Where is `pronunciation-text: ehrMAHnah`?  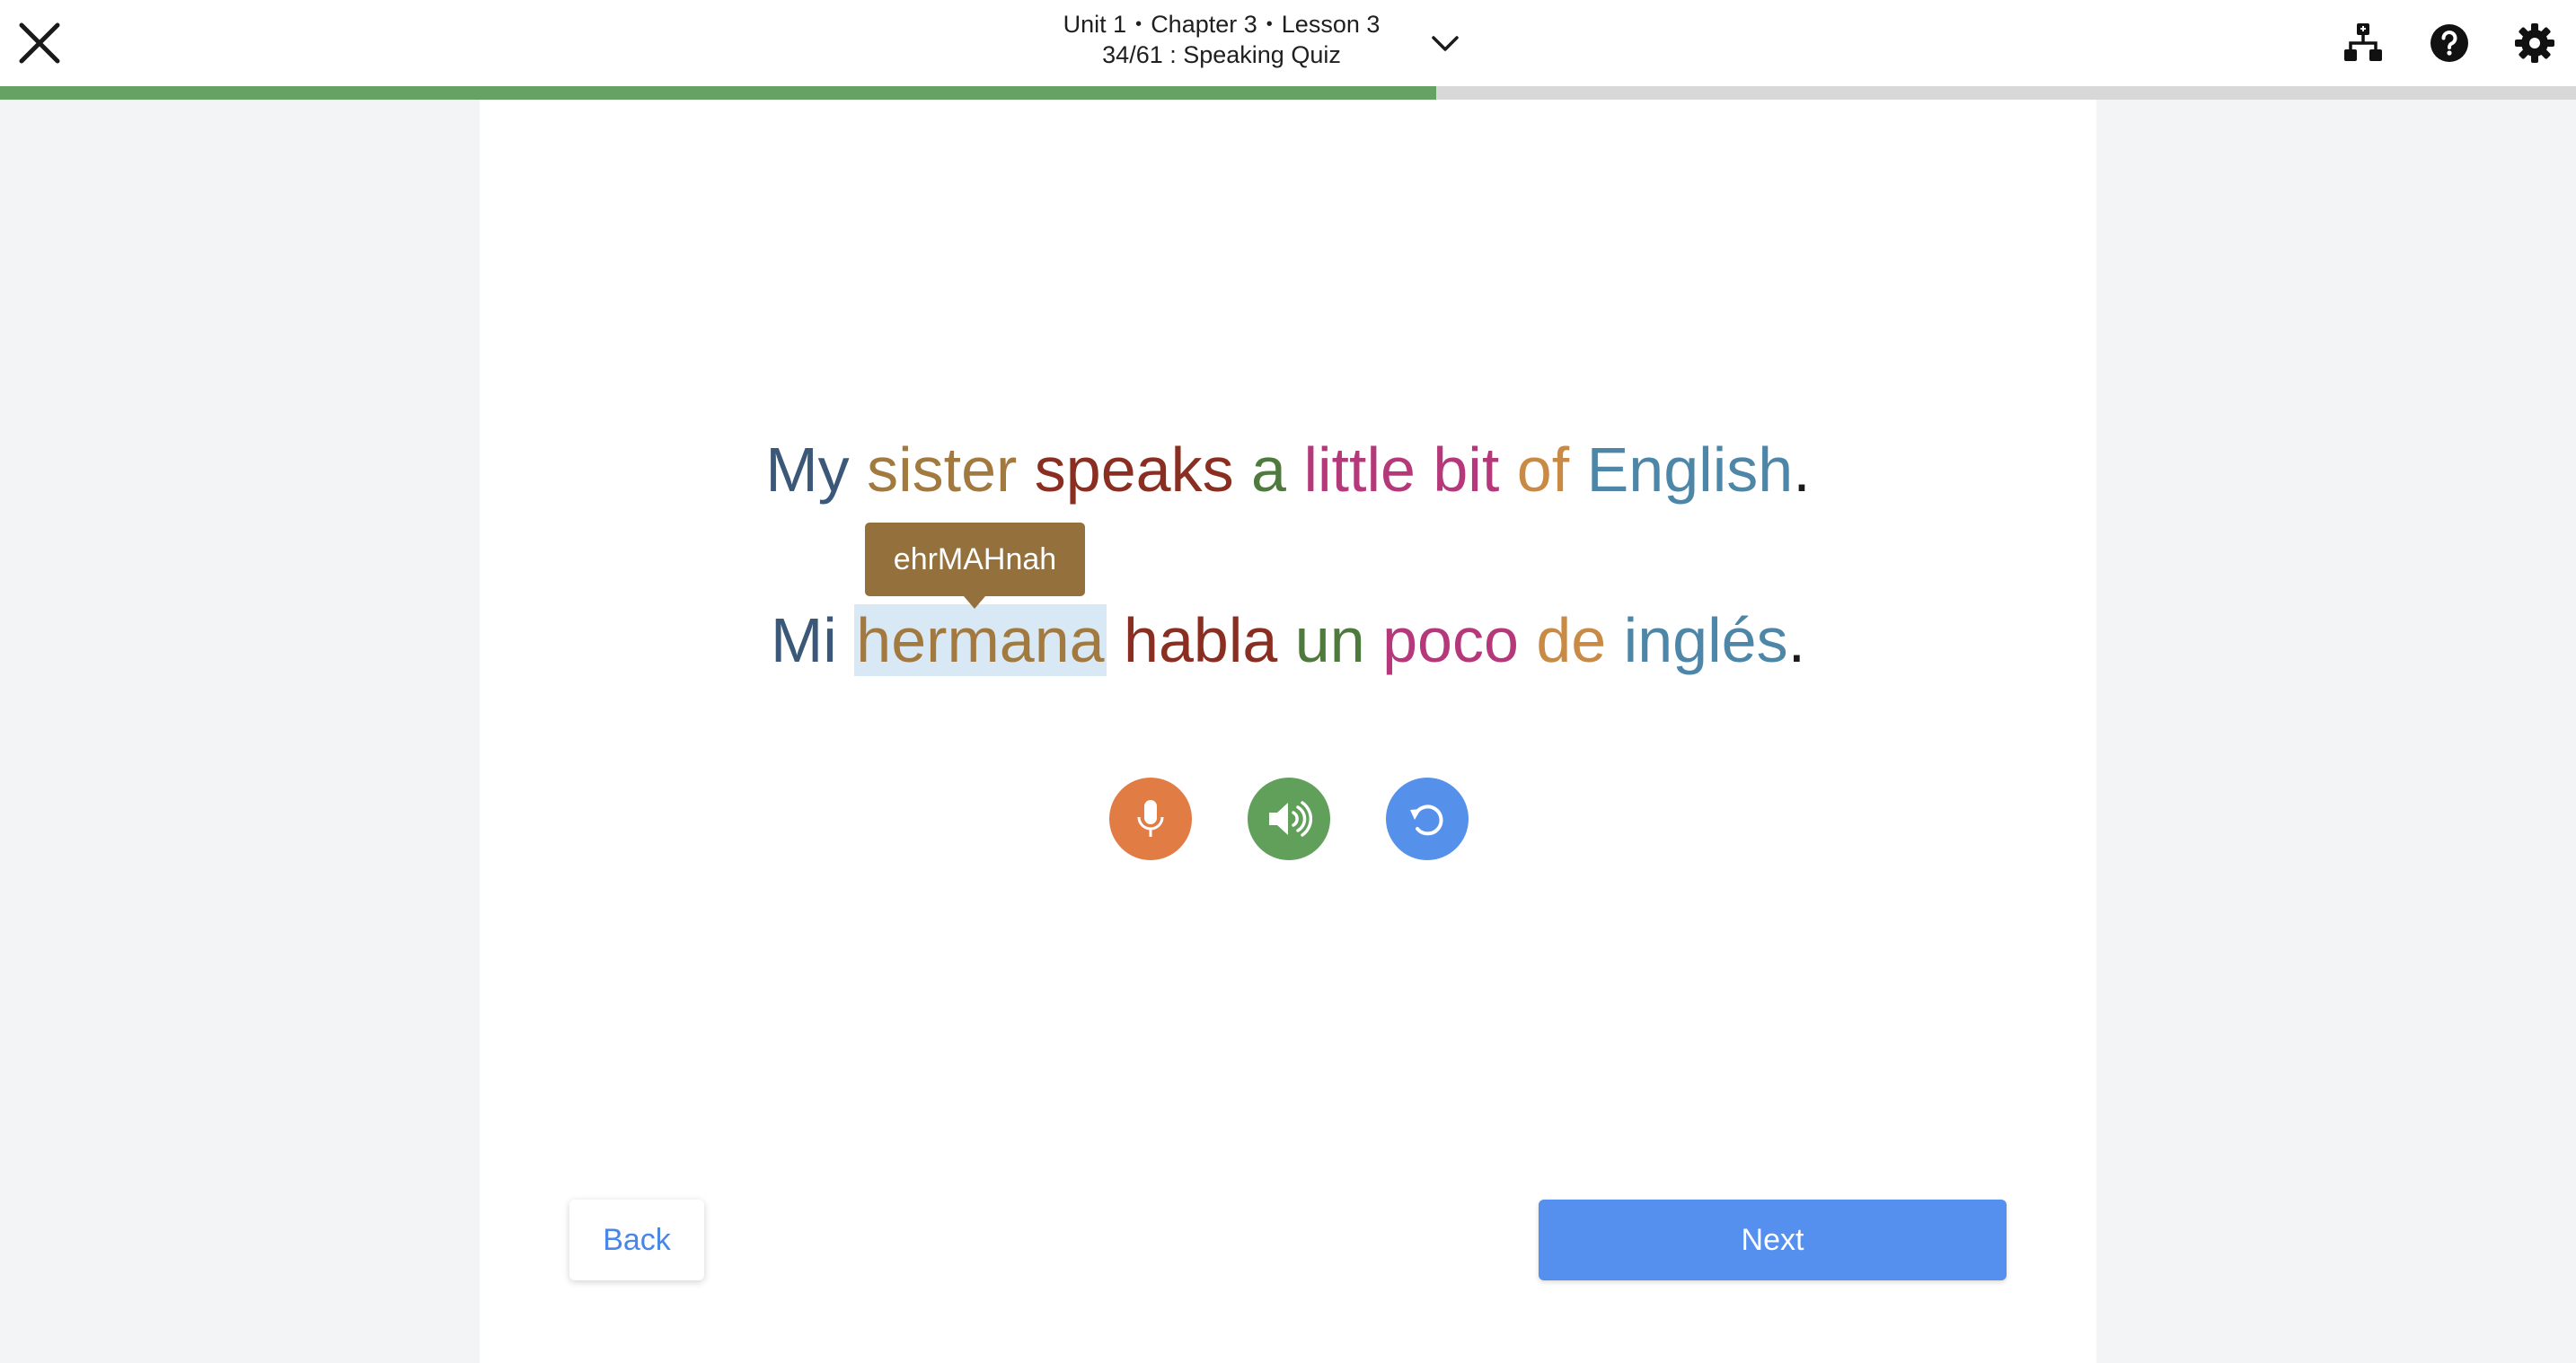 pronunciation-text: ehrMAHnah is located at coordinates (975, 559).